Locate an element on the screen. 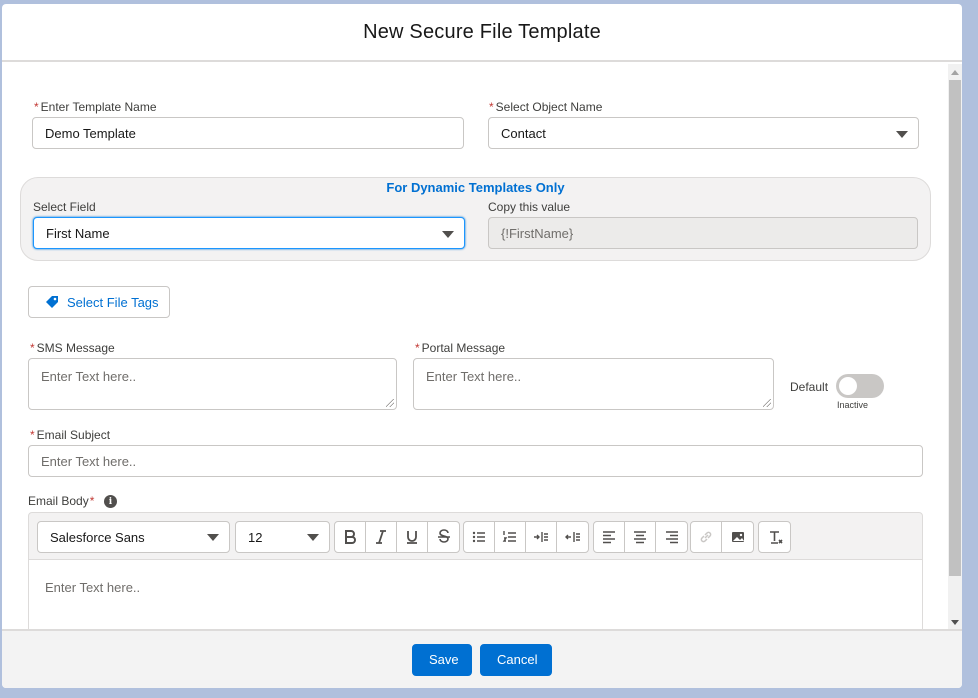 Image resolution: width=978 pixels, height=698 pixels. object-name-label-text: Select Object Name is located at coordinates (549, 107).